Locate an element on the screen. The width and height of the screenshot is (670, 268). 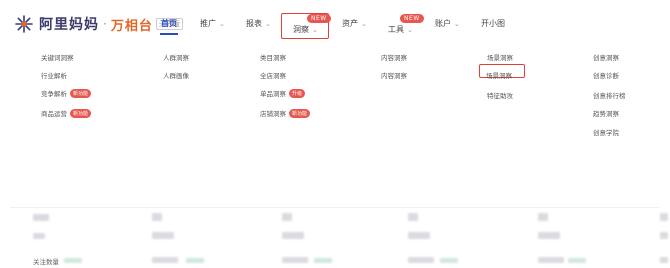
nav-promotion: 推广 ⌄ is located at coordinates (212, 23).